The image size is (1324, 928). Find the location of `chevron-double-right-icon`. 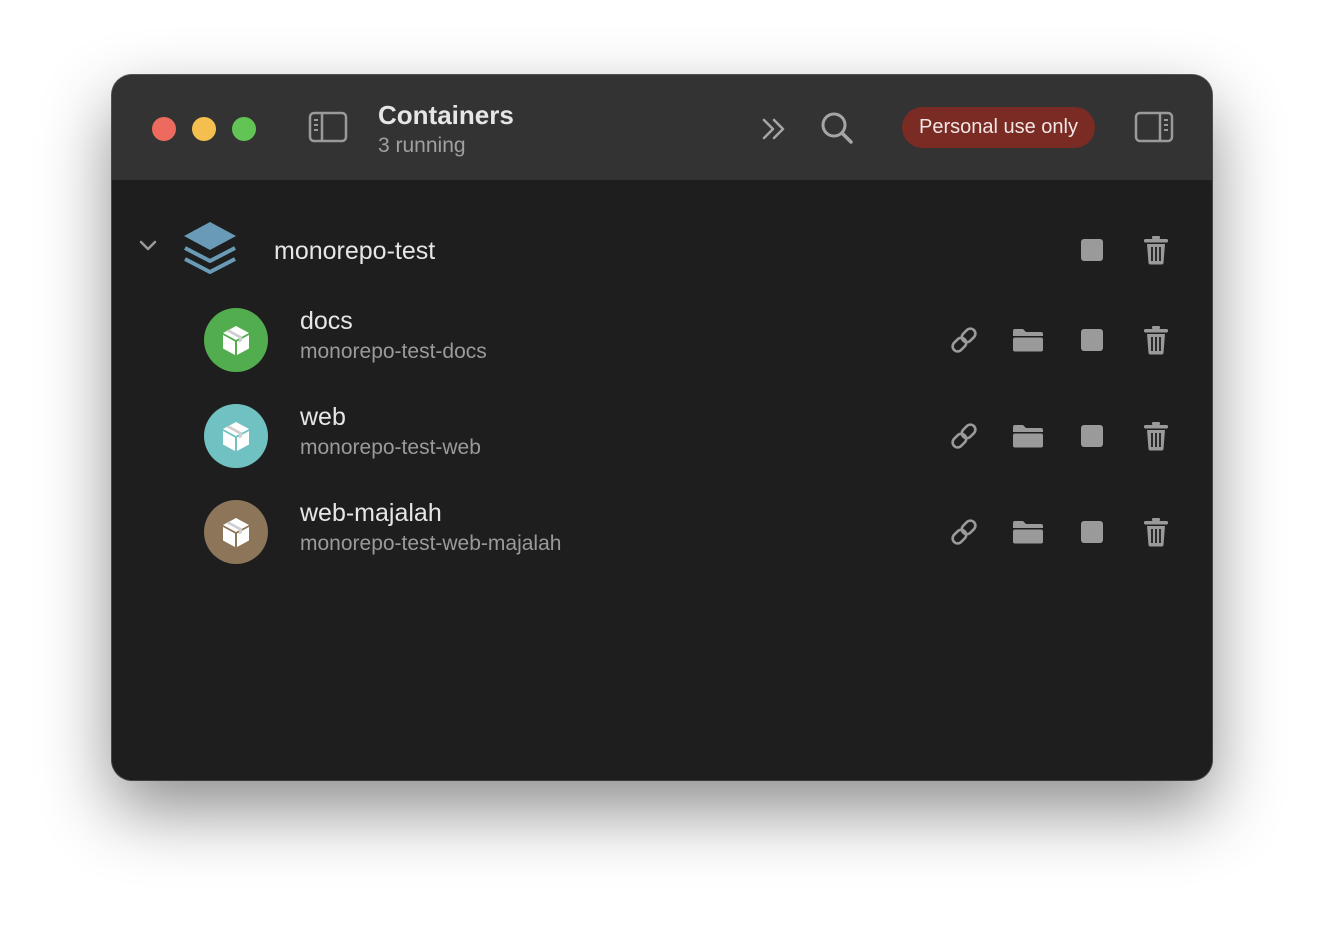

chevron-double-right-icon is located at coordinates (774, 129).